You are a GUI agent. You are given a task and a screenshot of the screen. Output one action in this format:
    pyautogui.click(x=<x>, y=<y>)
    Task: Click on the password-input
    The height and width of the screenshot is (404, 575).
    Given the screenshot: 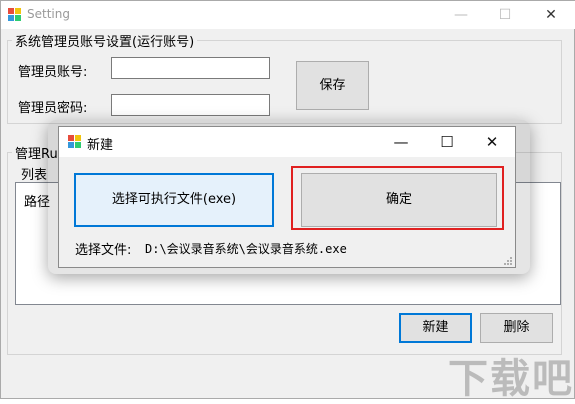 What is the action you would take?
    pyautogui.click(x=190, y=105)
    